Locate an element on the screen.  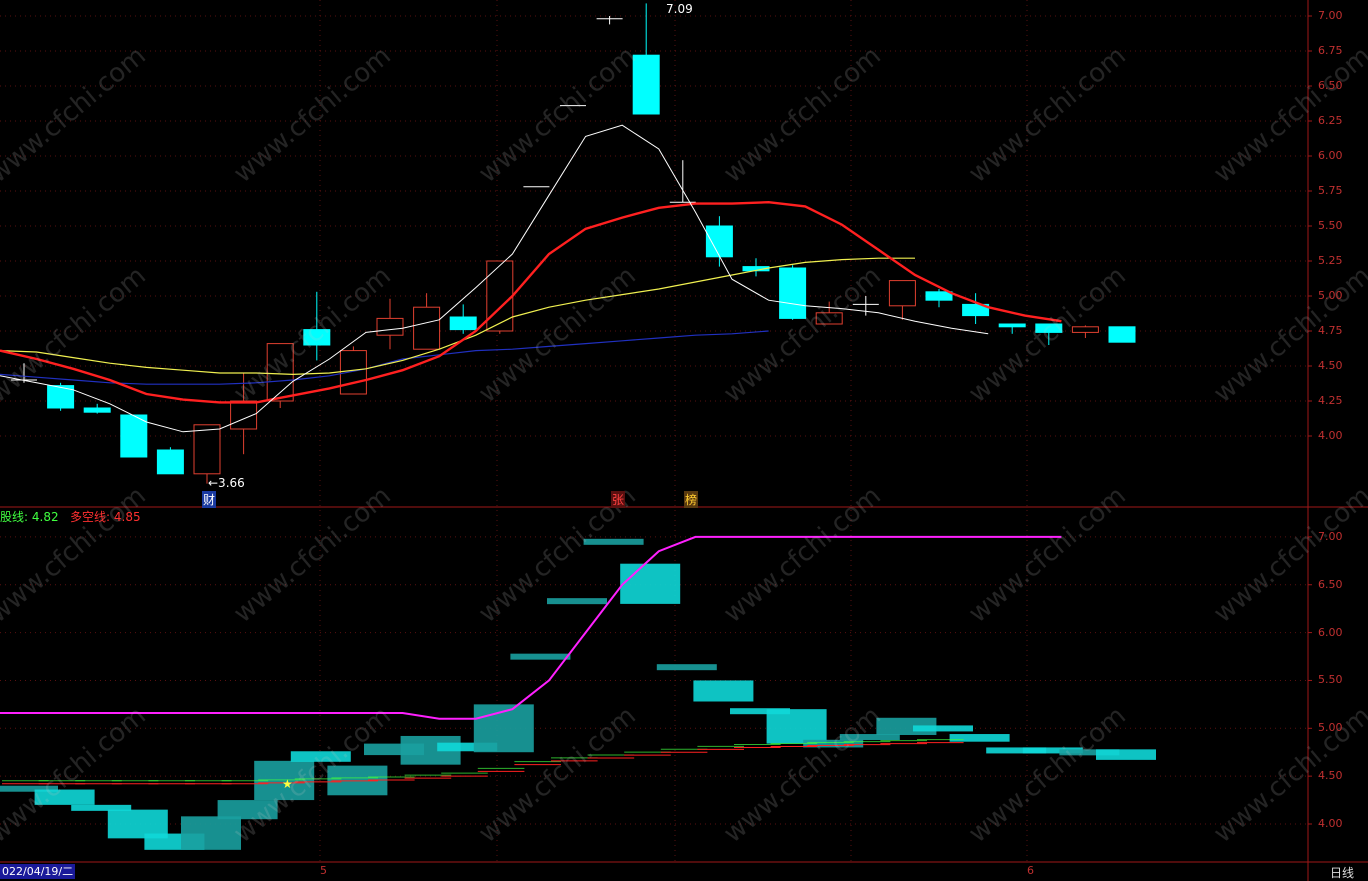
high-price-label: 7.09 is located at coordinates (679, 9).